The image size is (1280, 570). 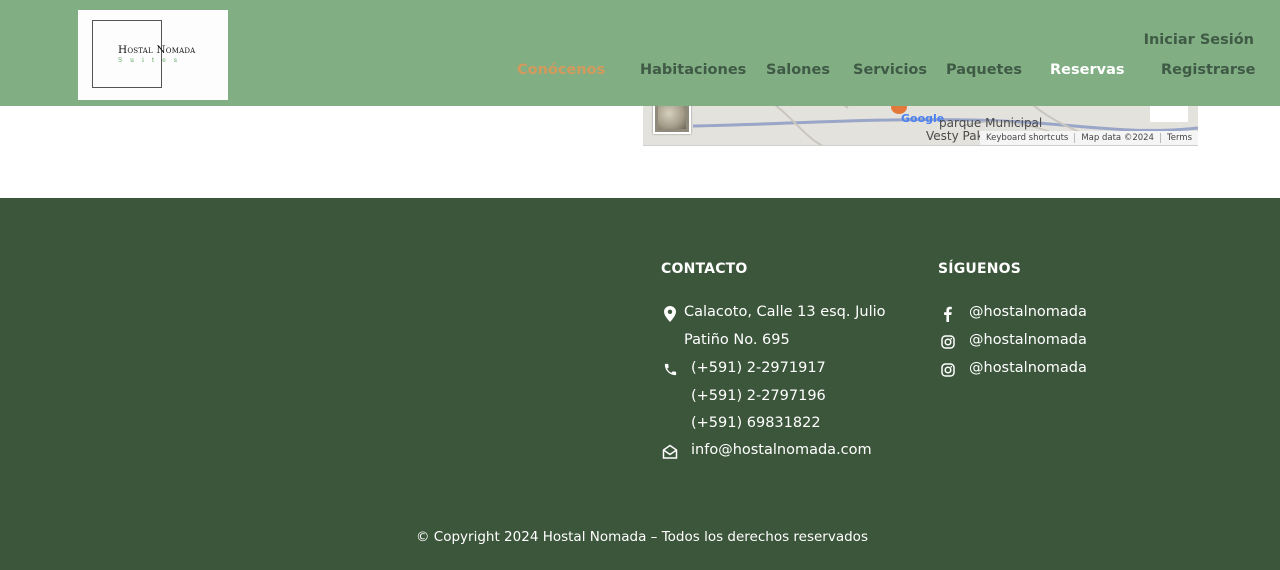 What do you see at coordinates (1027, 138) in the screenshot?
I see `keyboard-shortcuts-link: Keyboard shortcuts` at bounding box center [1027, 138].